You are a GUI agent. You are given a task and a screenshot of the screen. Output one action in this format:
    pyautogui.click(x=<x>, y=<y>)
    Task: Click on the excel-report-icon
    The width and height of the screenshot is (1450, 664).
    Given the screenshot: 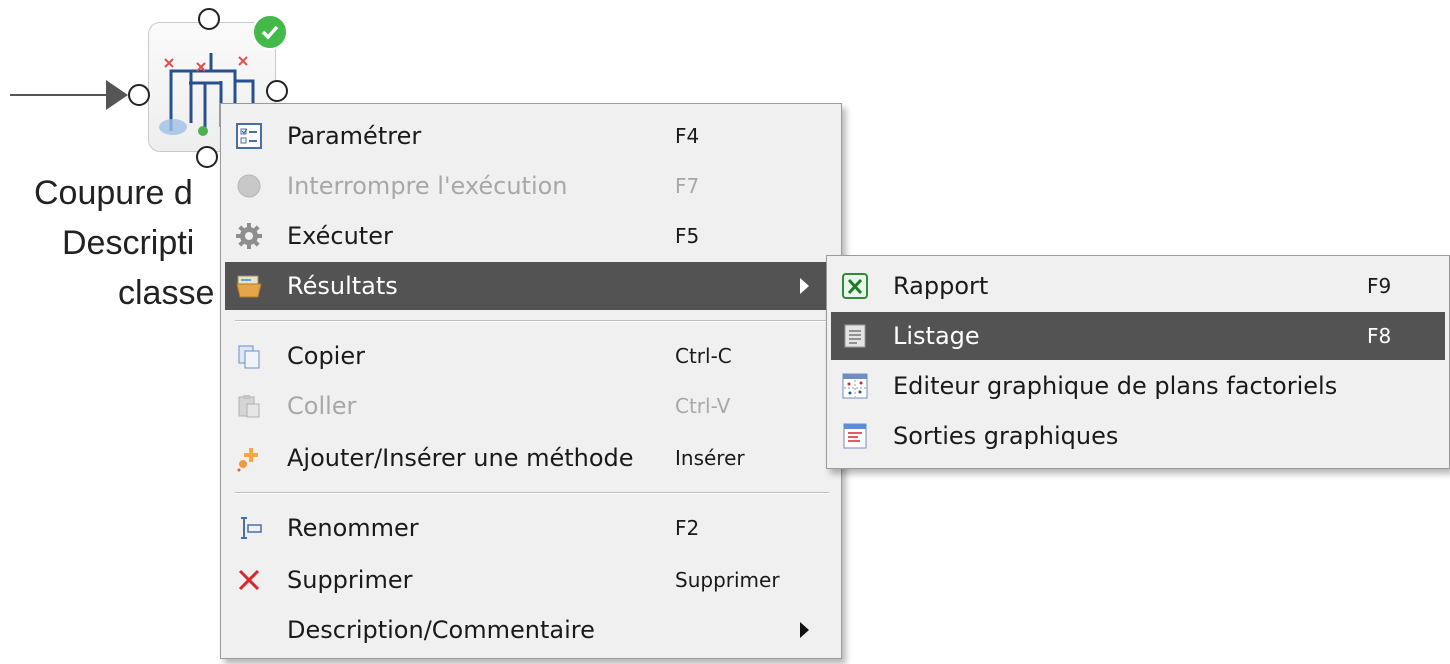 What is the action you would take?
    pyautogui.click(x=855, y=286)
    